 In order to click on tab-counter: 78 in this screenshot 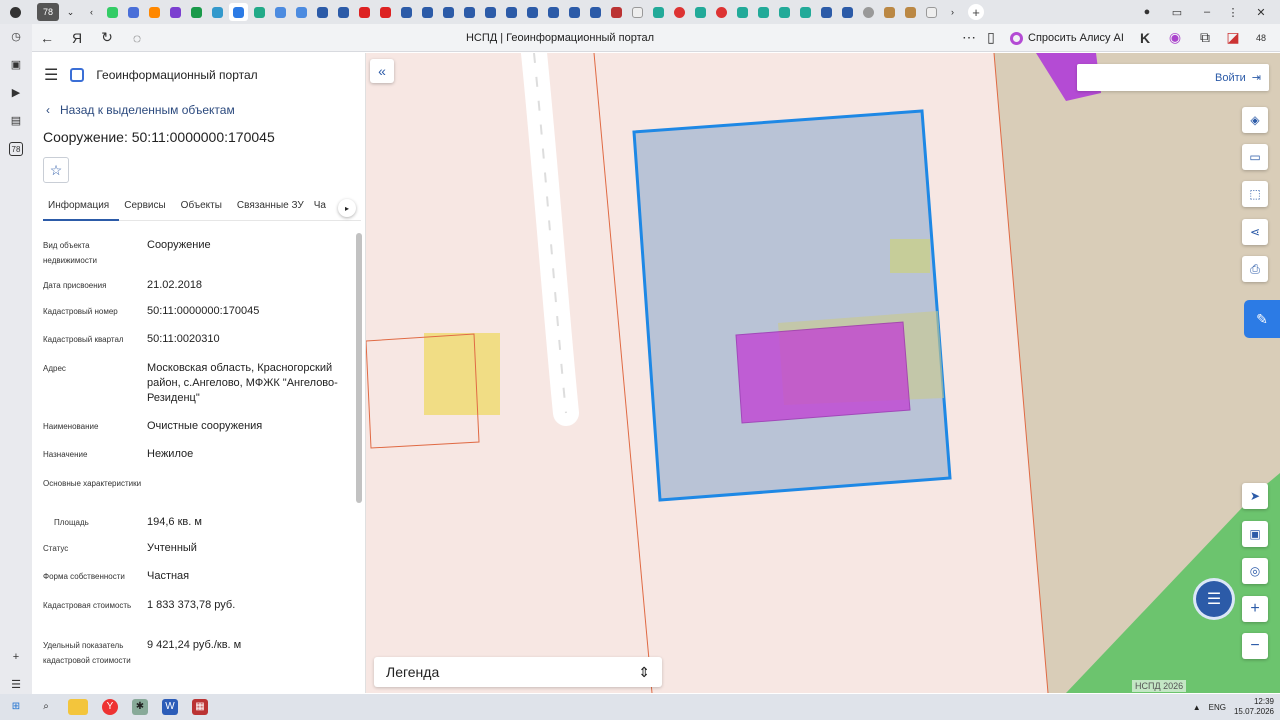, I will do `click(48, 12)`.